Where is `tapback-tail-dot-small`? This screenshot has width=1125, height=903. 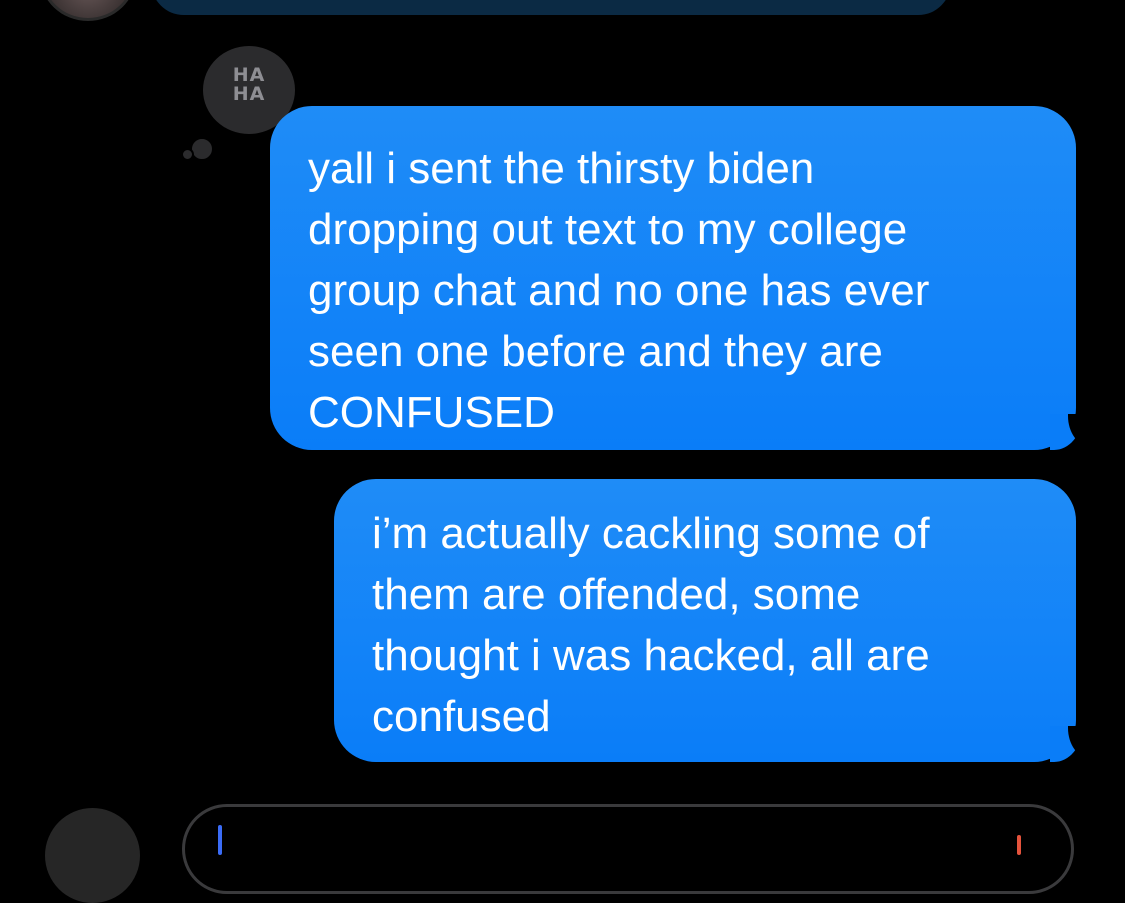
tapback-tail-dot-small is located at coordinates (187, 154).